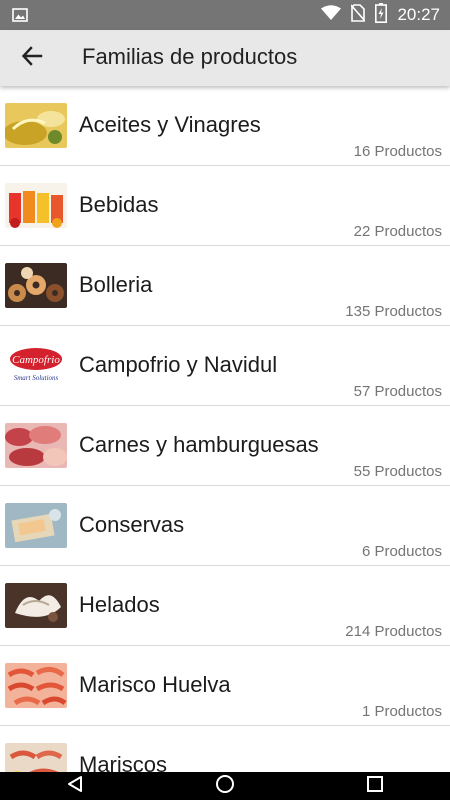 The height and width of the screenshot is (800, 450). What do you see at coordinates (119, 204) in the screenshot?
I see `family-name: Bebidas` at bounding box center [119, 204].